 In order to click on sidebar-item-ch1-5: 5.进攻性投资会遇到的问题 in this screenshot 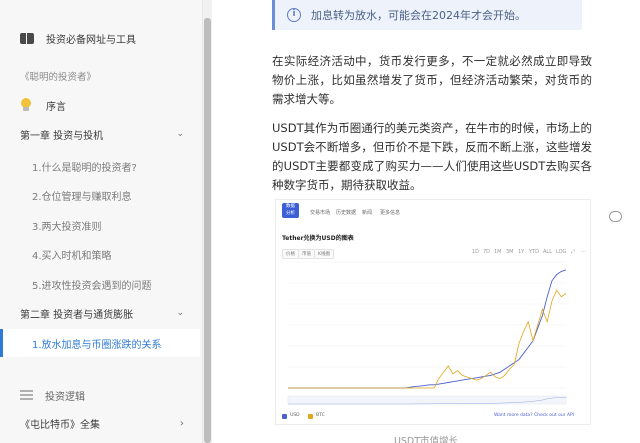, I will do `click(100, 284)`.